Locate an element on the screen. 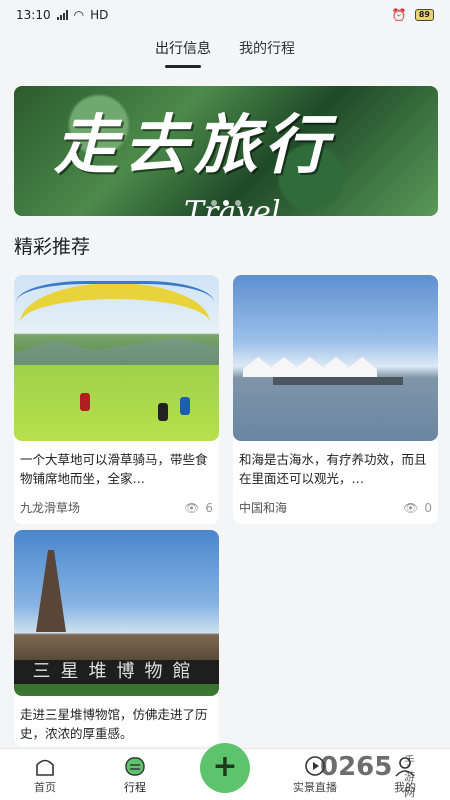 The height and width of the screenshot is (800, 450). alarm-icon: ⏰ is located at coordinates (399, 15).